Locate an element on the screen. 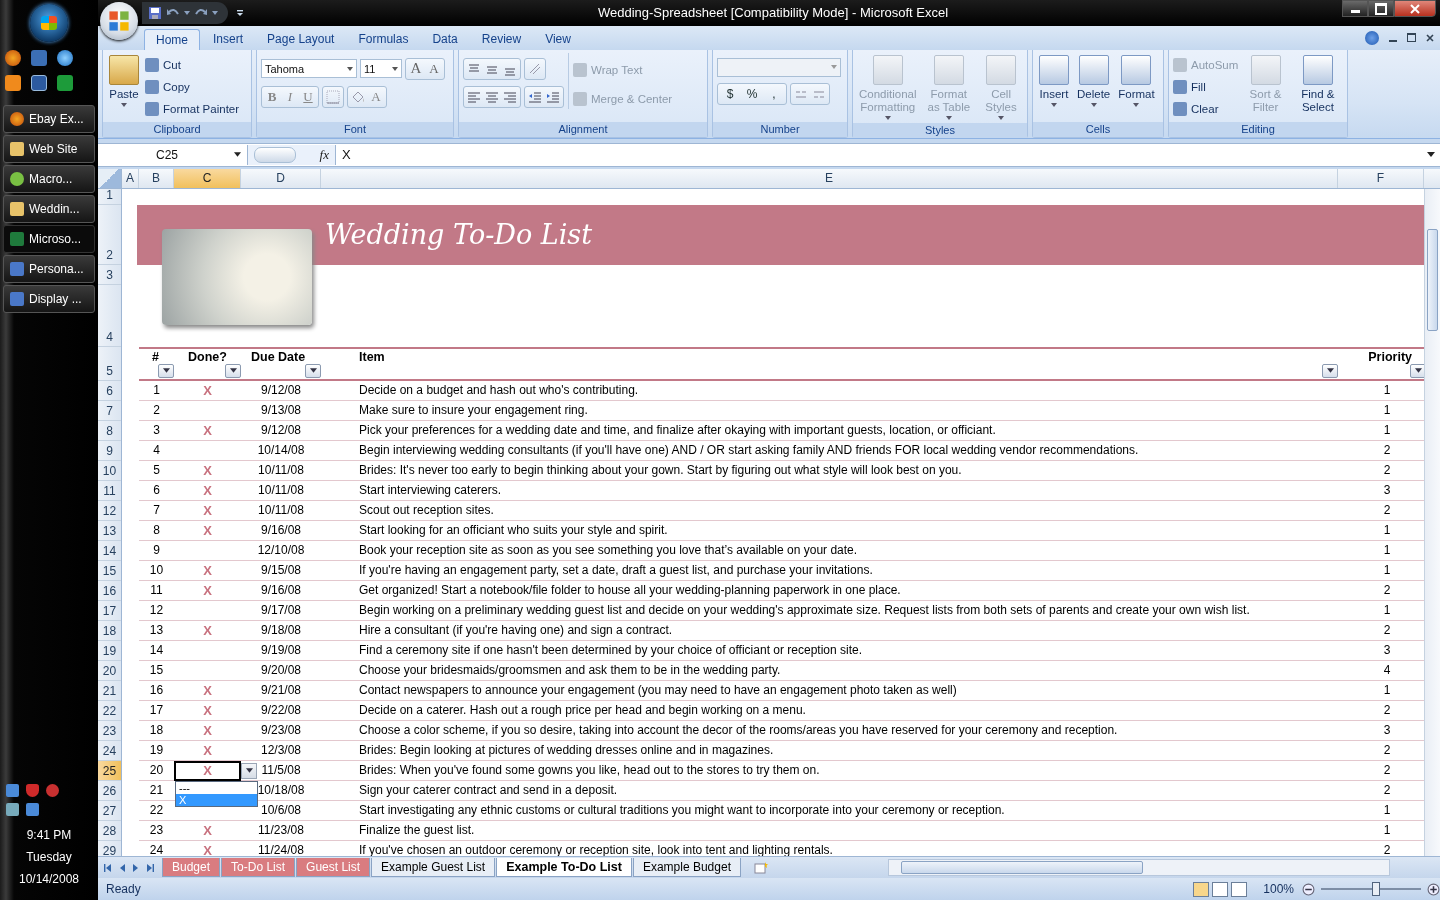 This screenshot has width=1440, height=900. table-cell: 9/17/08 is located at coordinates (281, 610).